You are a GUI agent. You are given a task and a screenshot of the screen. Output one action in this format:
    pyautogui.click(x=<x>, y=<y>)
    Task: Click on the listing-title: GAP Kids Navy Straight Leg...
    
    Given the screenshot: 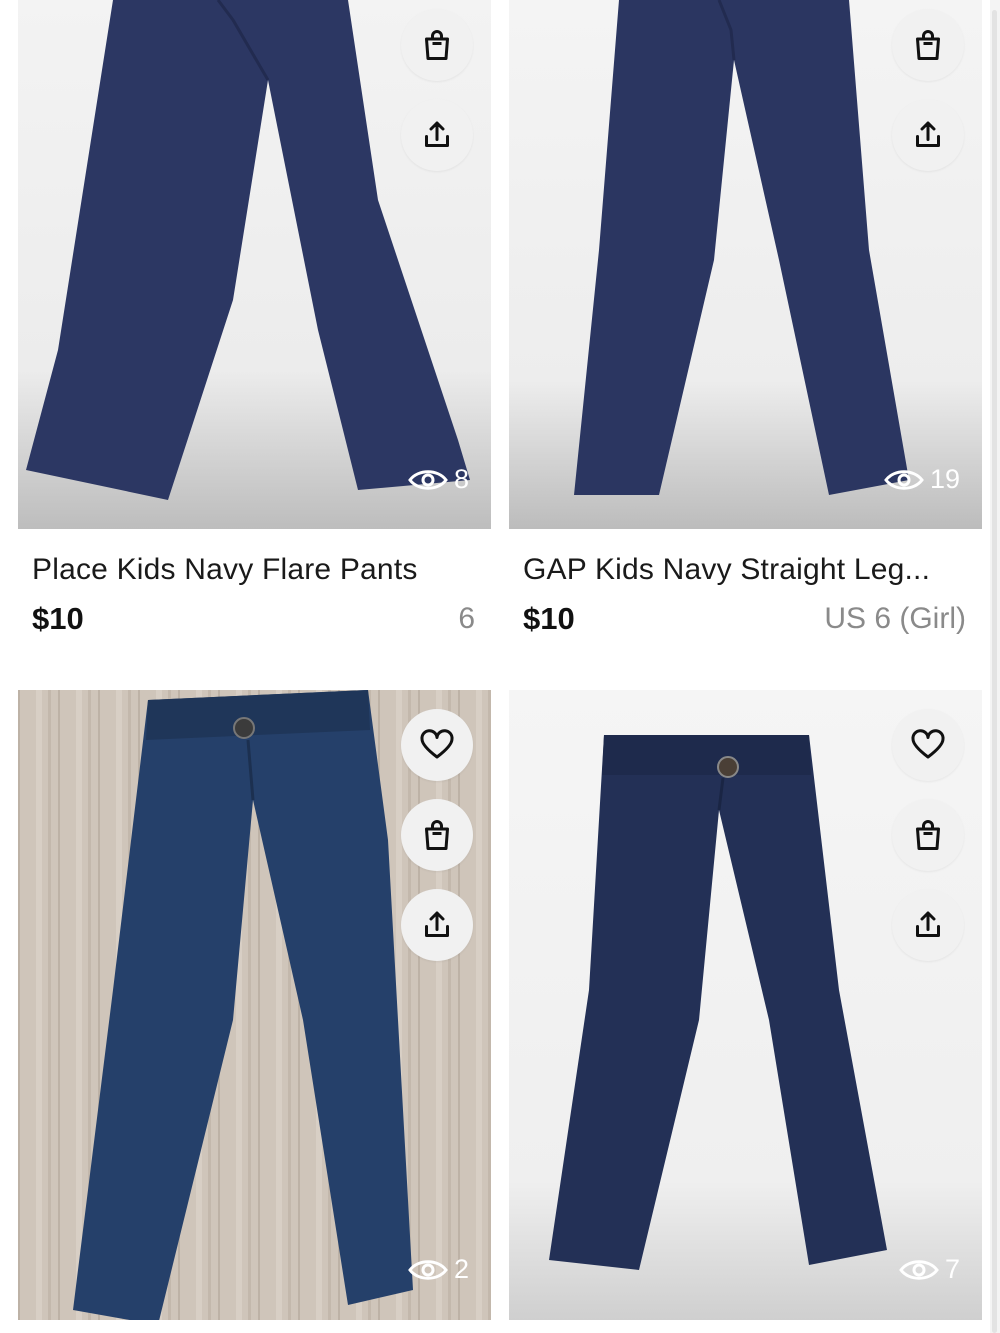 What is the action you would take?
    pyautogui.click(x=745, y=570)
    